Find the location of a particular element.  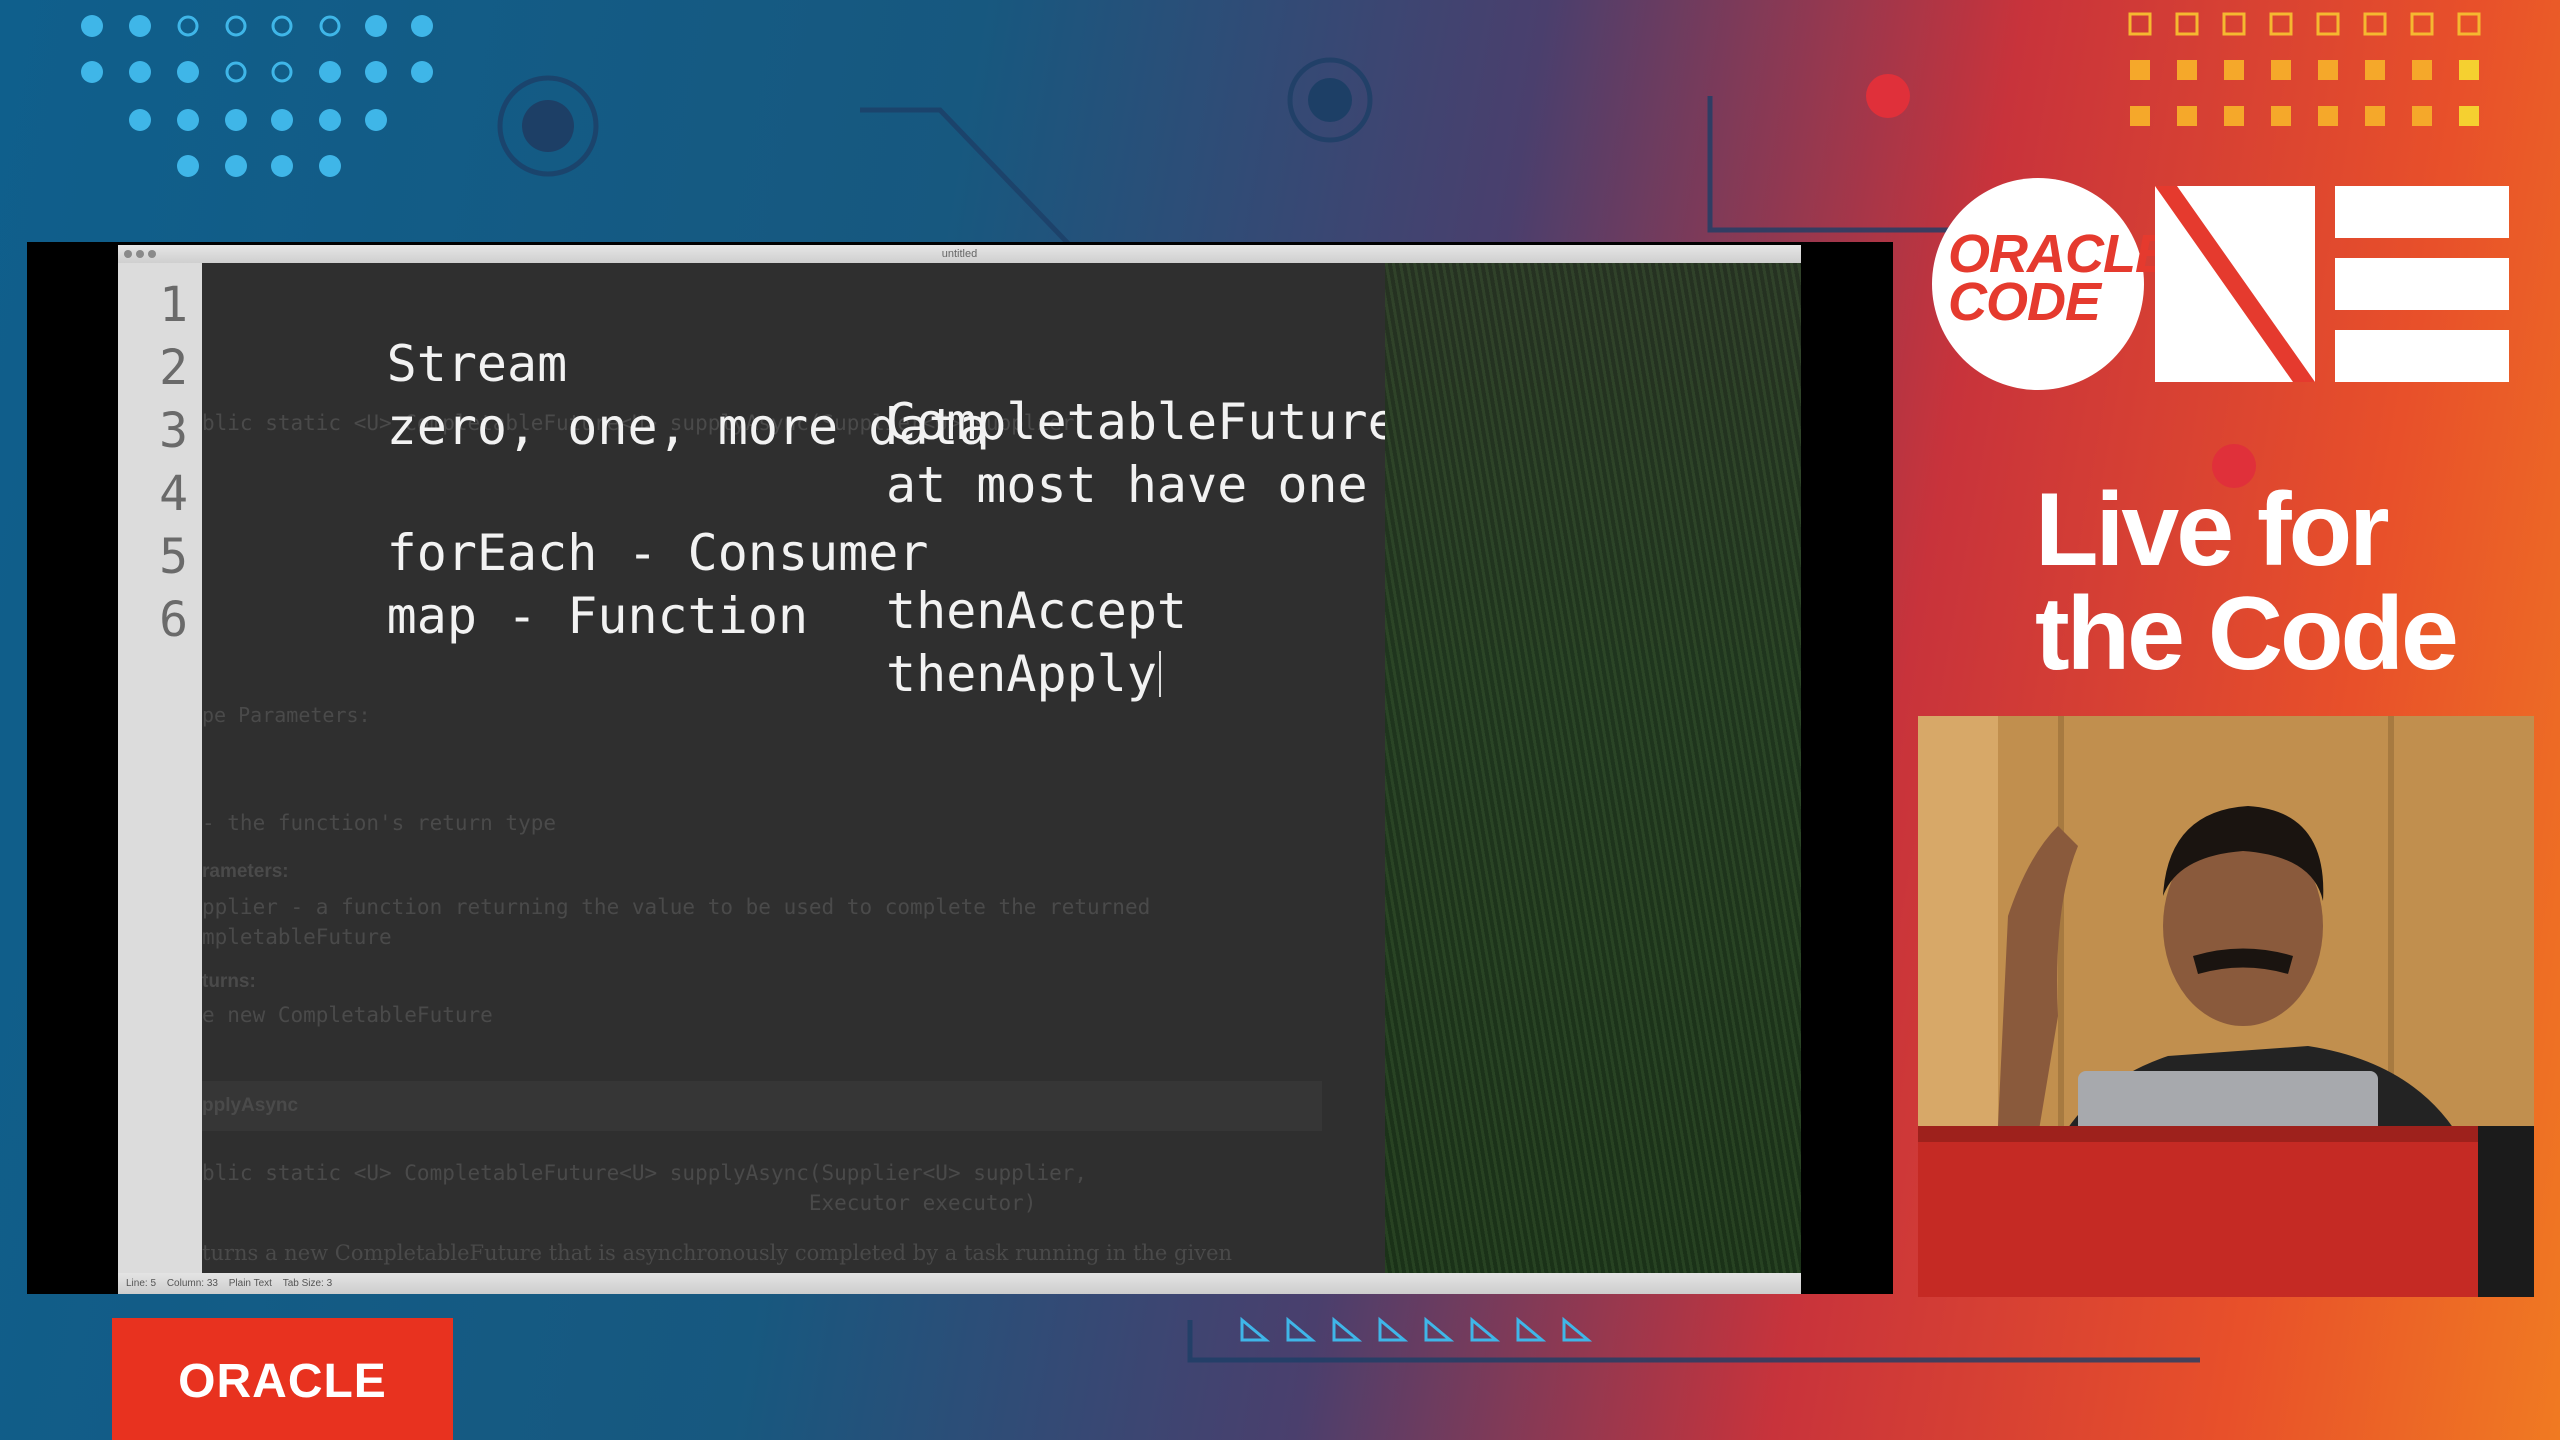

zoom-window-button is located at coordinates (152, 254).